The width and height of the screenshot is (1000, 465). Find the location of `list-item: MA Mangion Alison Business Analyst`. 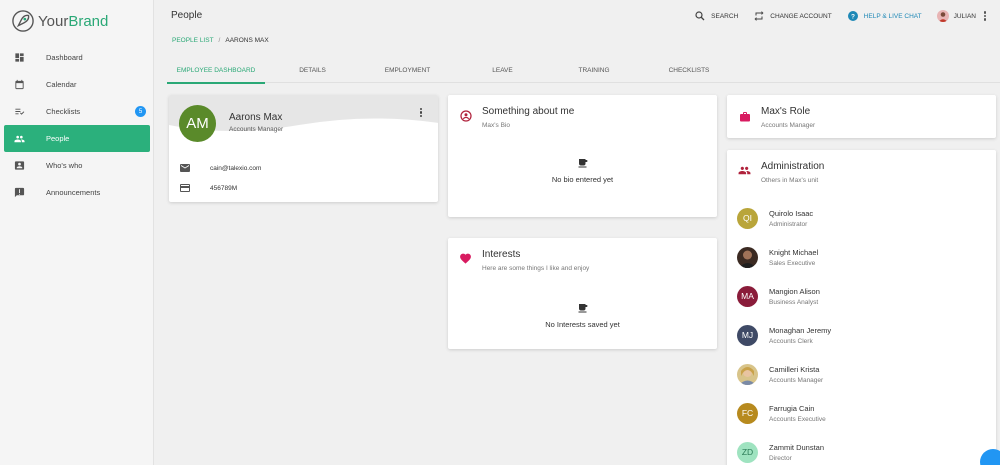

list-item: MA Mangion Alison Business Analyst is located at coordinates (778, 296).